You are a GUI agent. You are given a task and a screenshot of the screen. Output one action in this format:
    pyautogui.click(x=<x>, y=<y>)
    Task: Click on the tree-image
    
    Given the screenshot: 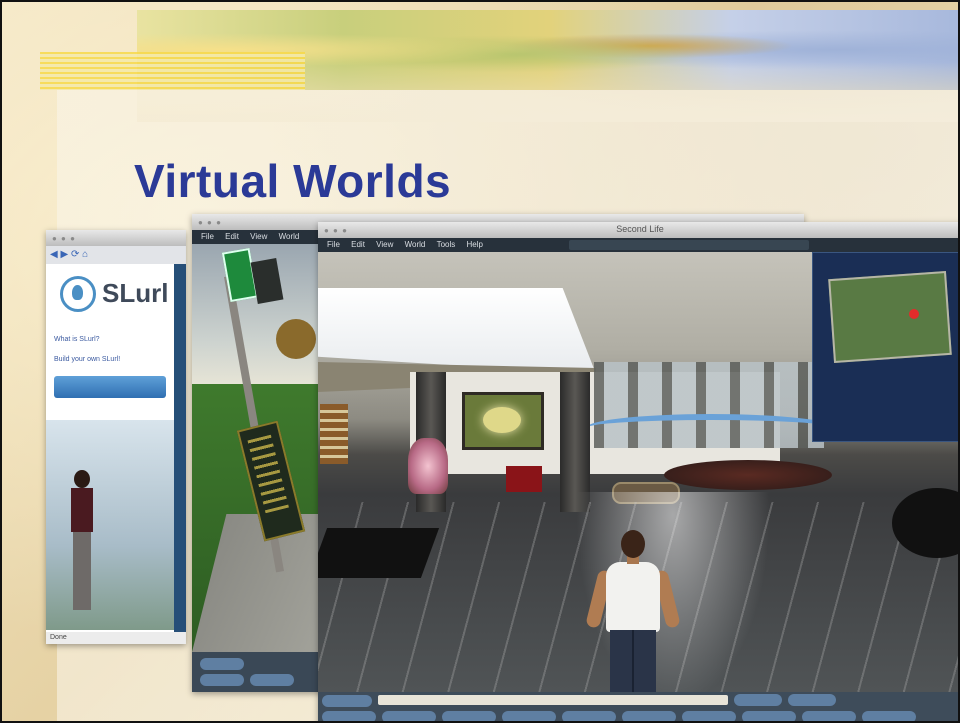 What is the action you would take?
    pyautogui.click(x=296, y=339)
    